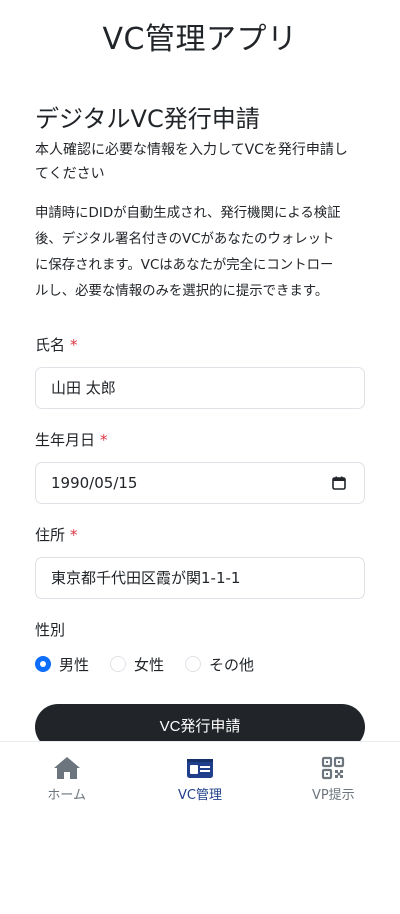 Image resolution: width=400 pixels, height=914 pixels. I want to click on gender-option-male: 男性, so click(62, 664).